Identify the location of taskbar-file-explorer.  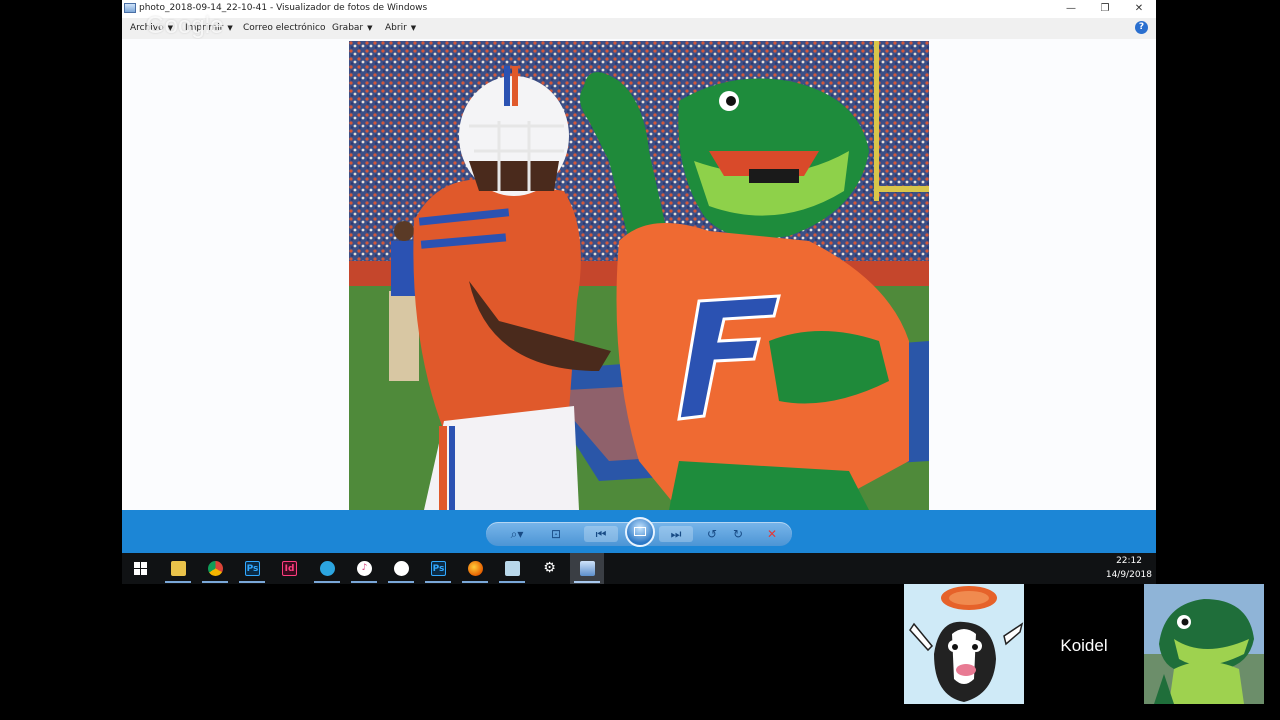
(178, 568).